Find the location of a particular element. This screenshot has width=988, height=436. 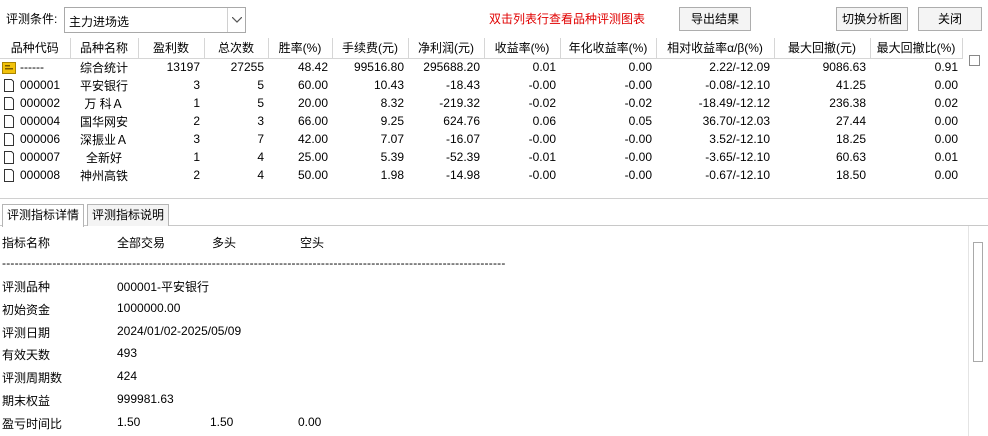

col-header: 收益率(%) is located at coordinates (522, 48).